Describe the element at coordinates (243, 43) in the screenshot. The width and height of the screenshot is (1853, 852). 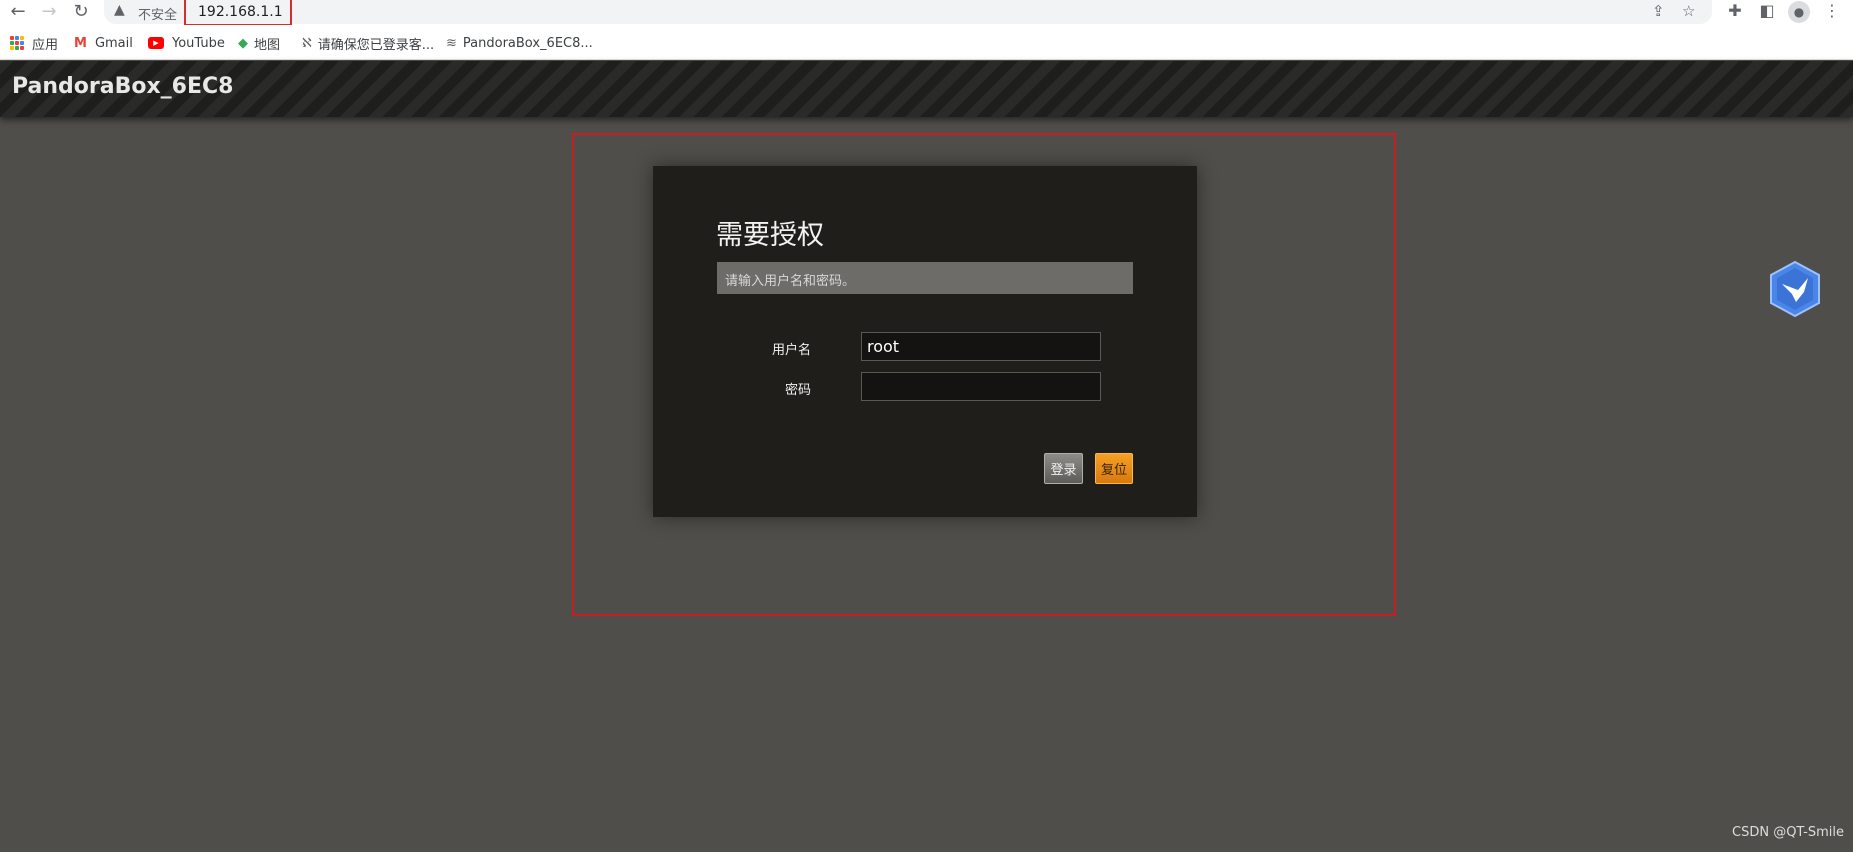
I see `maps-icon: ◆` at that location.